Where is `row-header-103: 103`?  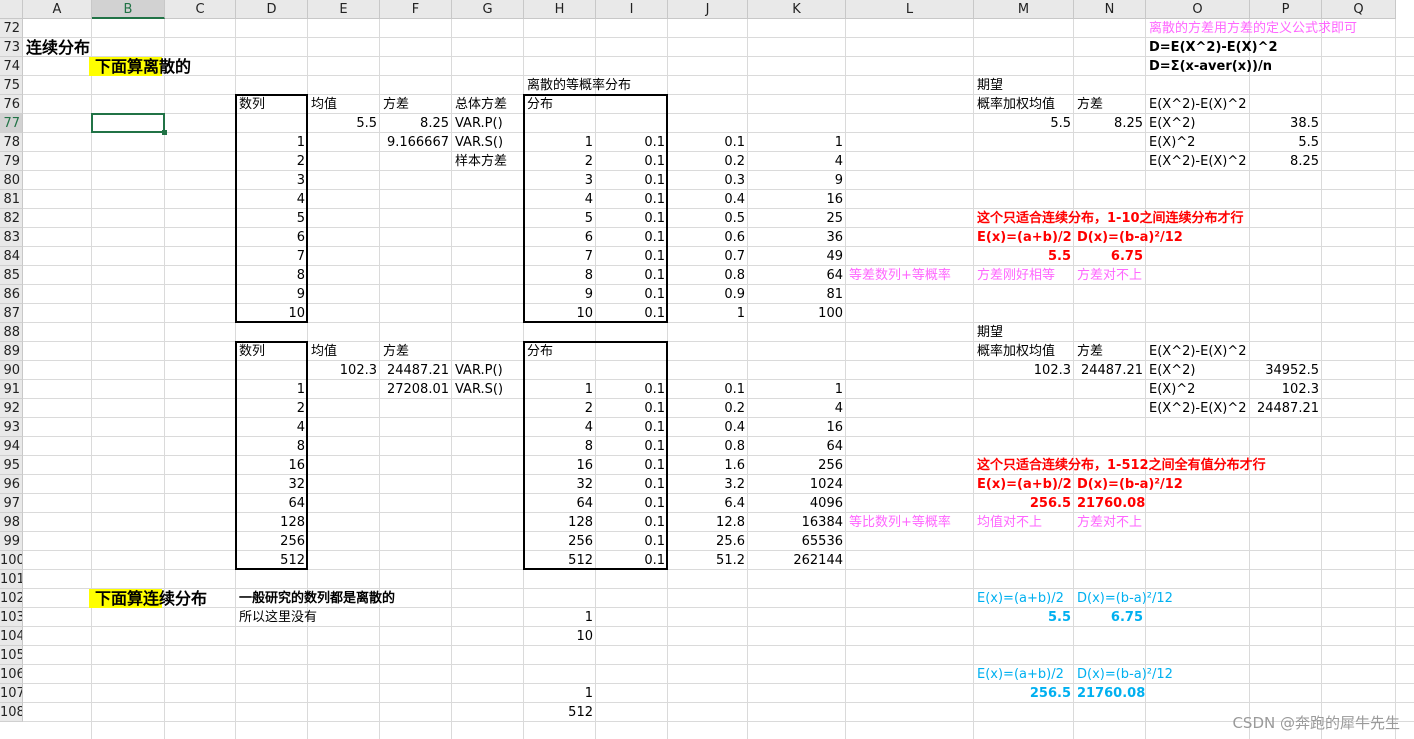 row-header-103: 103 is located at coordinates (11, 617).